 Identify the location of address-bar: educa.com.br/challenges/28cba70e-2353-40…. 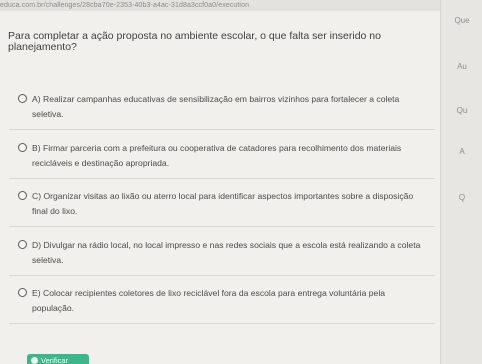
(241, 5).